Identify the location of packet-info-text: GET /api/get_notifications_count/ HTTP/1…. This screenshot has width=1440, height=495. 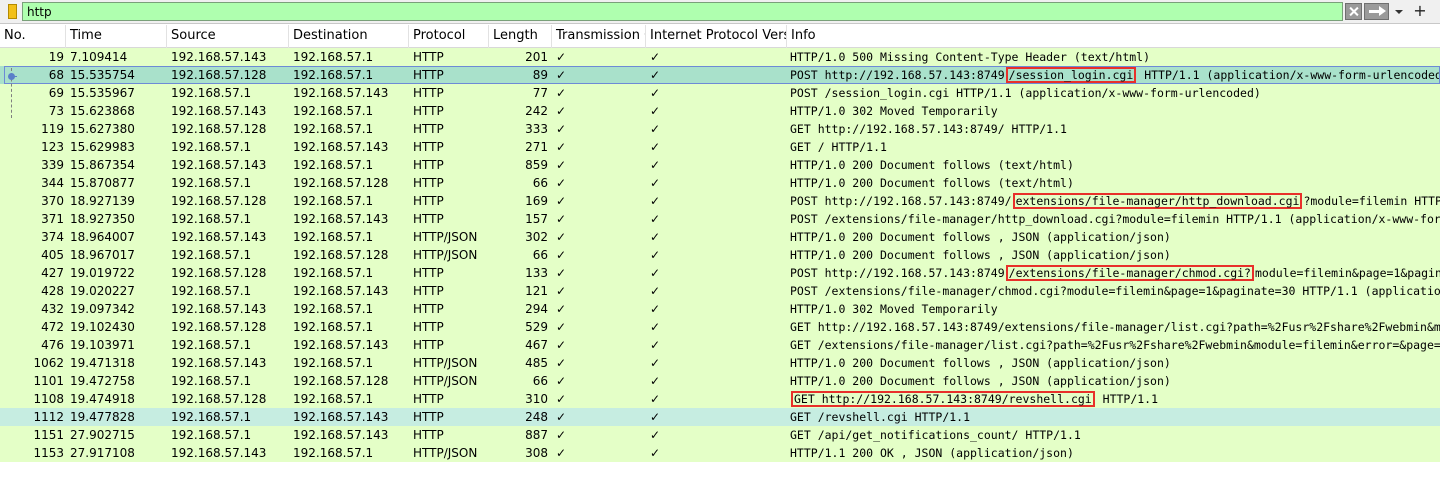
(935, 435).